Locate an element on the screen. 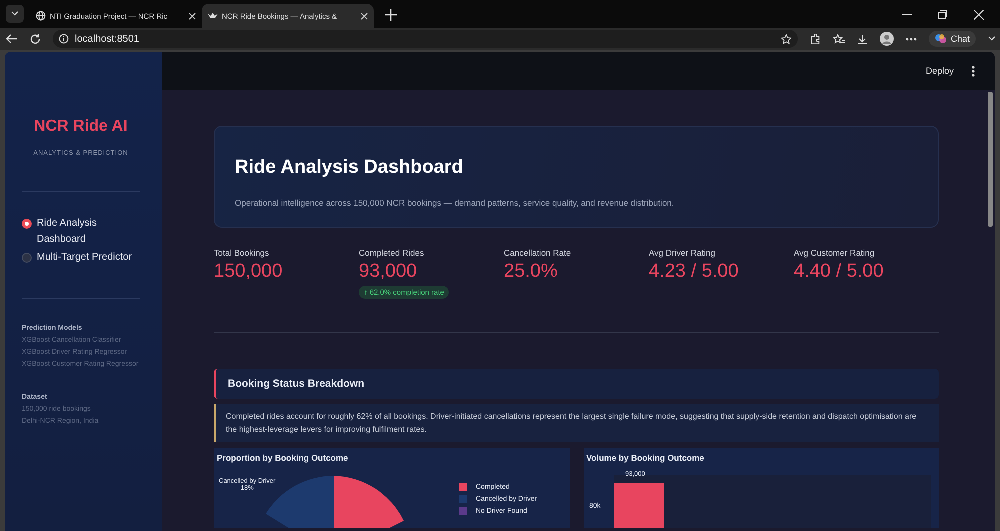 The width and height of the screenshot is (1000, 531). page-title: Ride Analysis Dashboard is located at coordinates (349, 168).